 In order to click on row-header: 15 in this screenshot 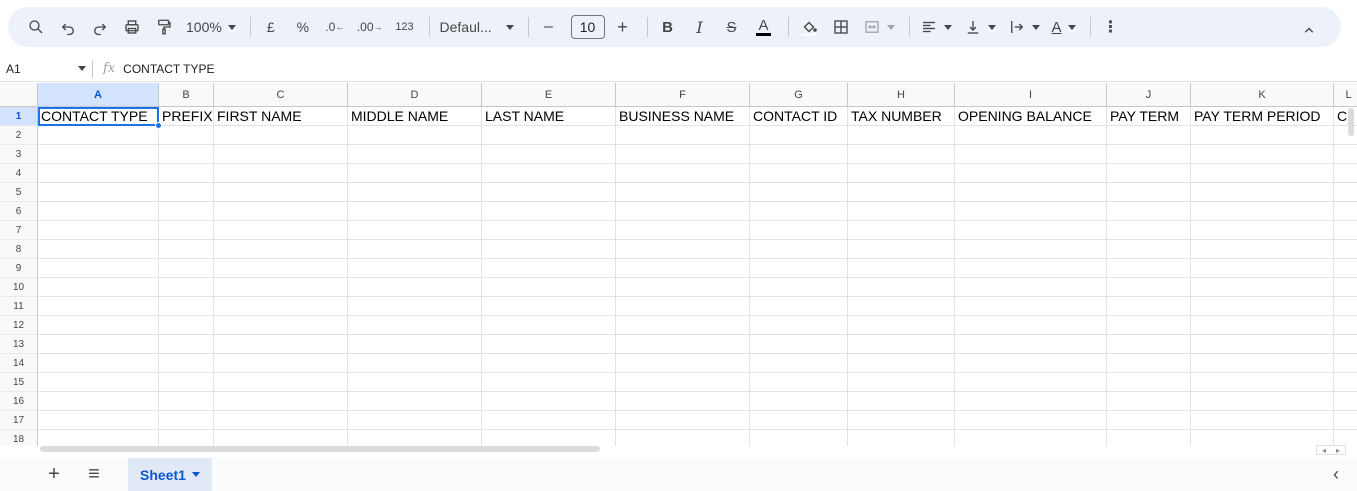, I will do `click(19, 382)`.